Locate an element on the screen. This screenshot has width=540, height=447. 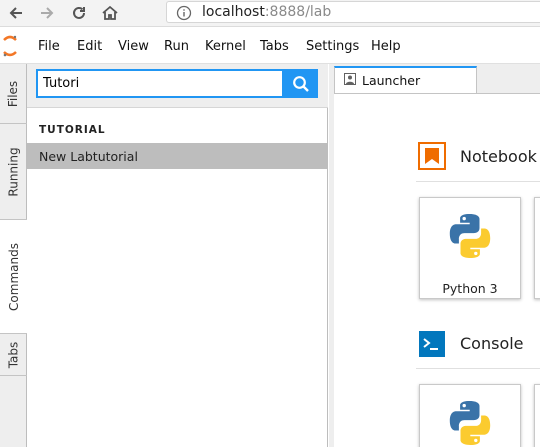
menu-tabs: Tabs is located at coordinates (274, 46).